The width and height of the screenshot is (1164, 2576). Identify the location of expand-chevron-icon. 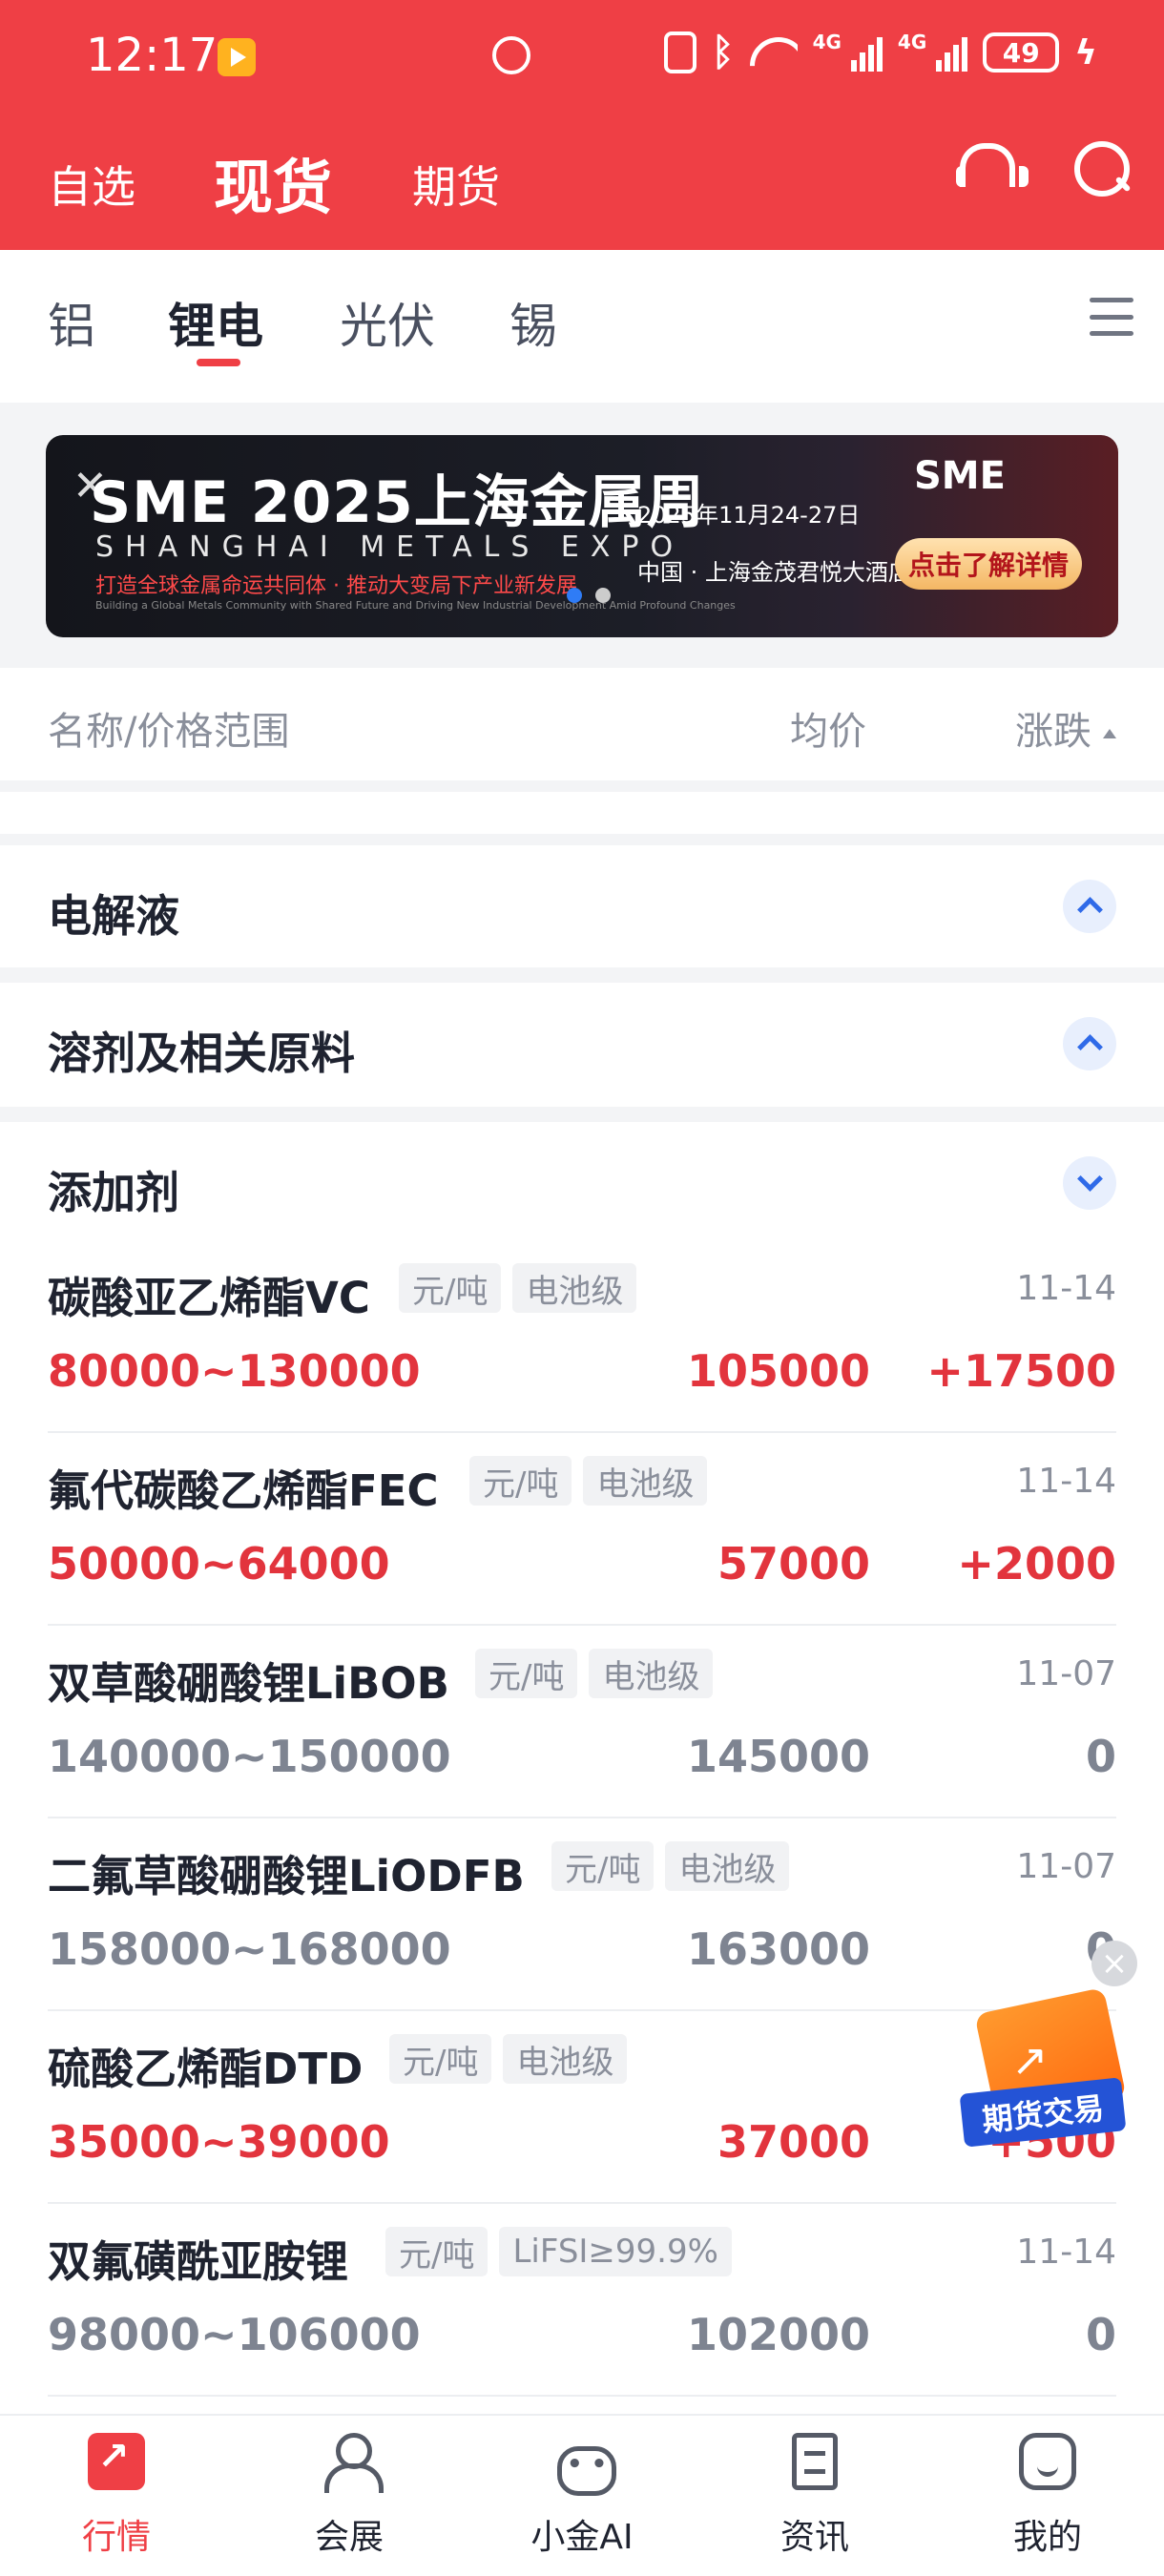
(1089, 1183).